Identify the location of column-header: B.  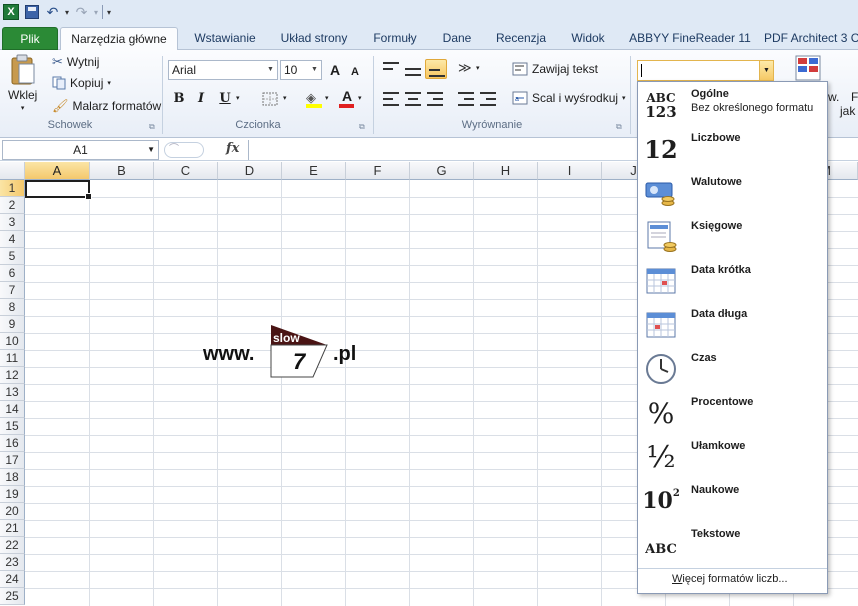
(122, 171).